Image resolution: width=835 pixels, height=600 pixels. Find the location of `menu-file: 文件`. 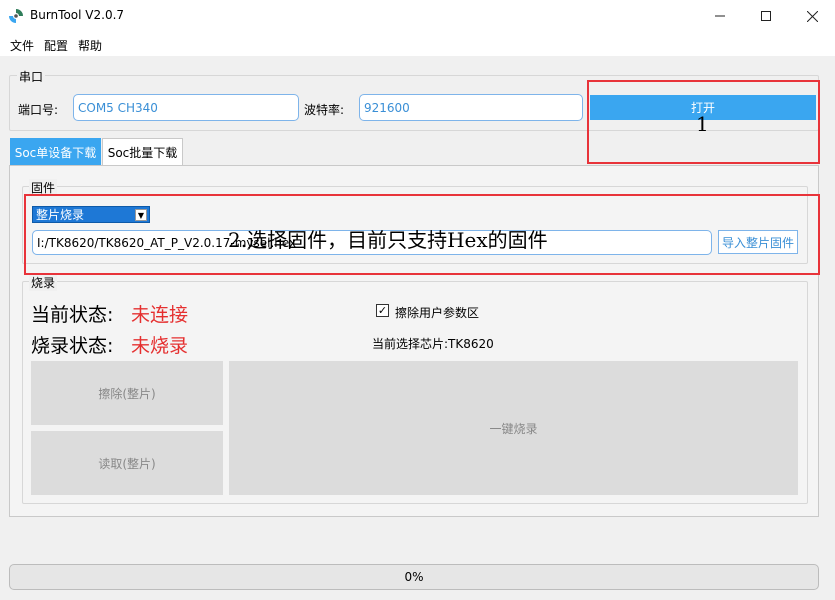

menu-file: 文件 is located at coordinates (22, 45).